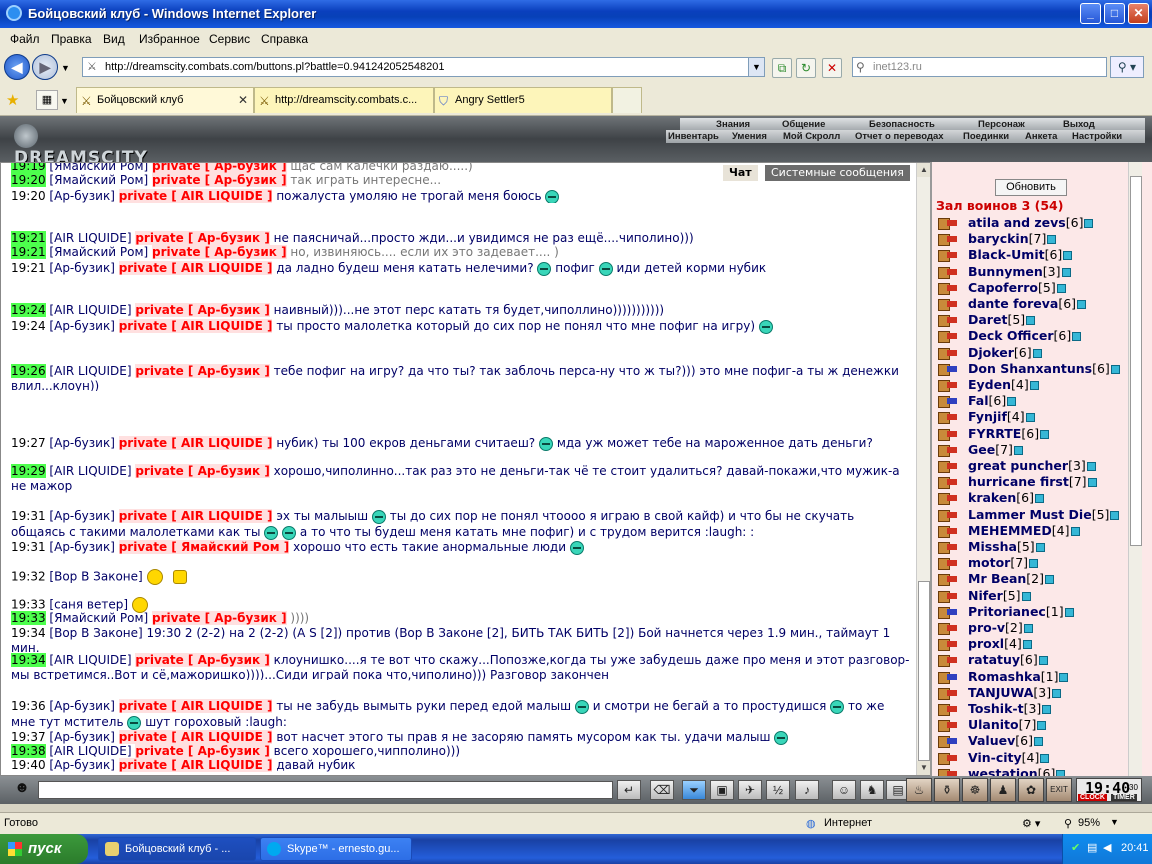 The height and width of the screenshot is (864, 1152). I want to click on player-name: Djoker, so click(991, 352).